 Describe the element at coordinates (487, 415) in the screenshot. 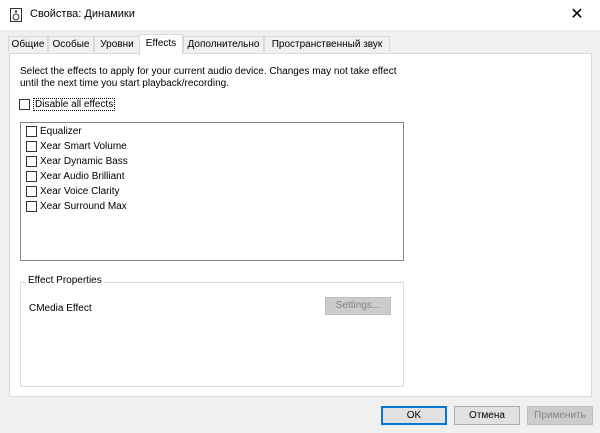

I see `cancel-button: Отмена` at that location.